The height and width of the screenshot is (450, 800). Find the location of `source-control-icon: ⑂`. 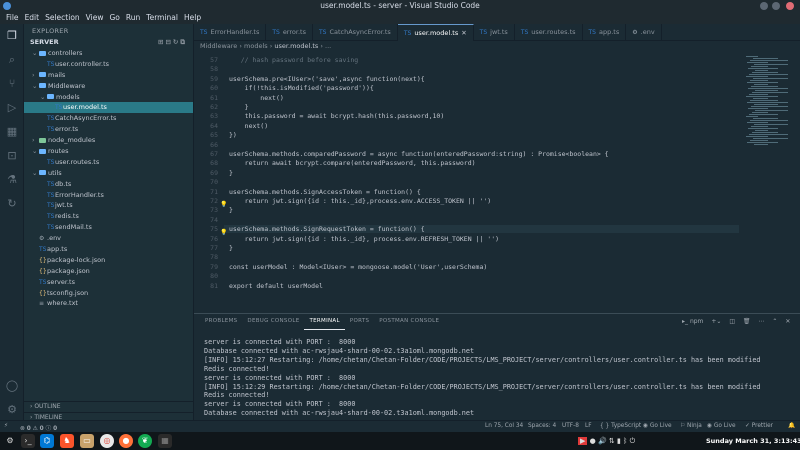

source-control-icon: ⑂ is located at coordinates (12, 84).